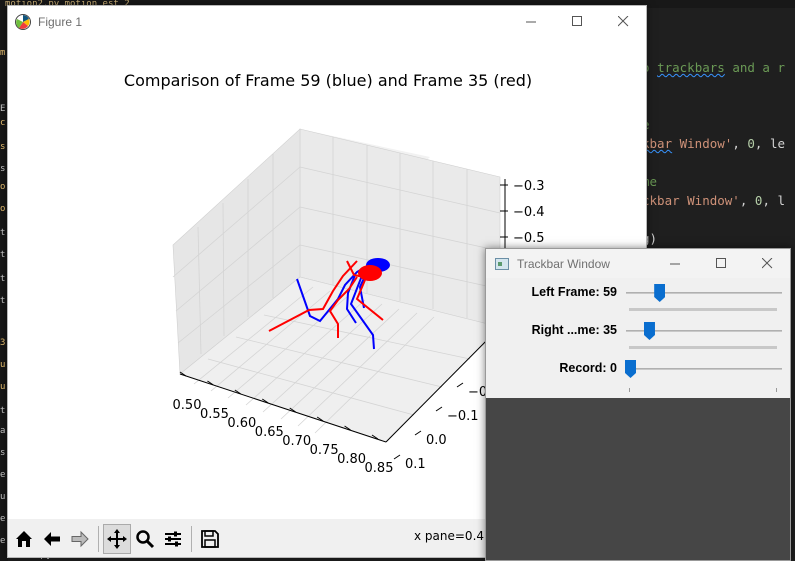 This screenshot has width=795, height=561. I want to click on save-button, so click(210, 539).